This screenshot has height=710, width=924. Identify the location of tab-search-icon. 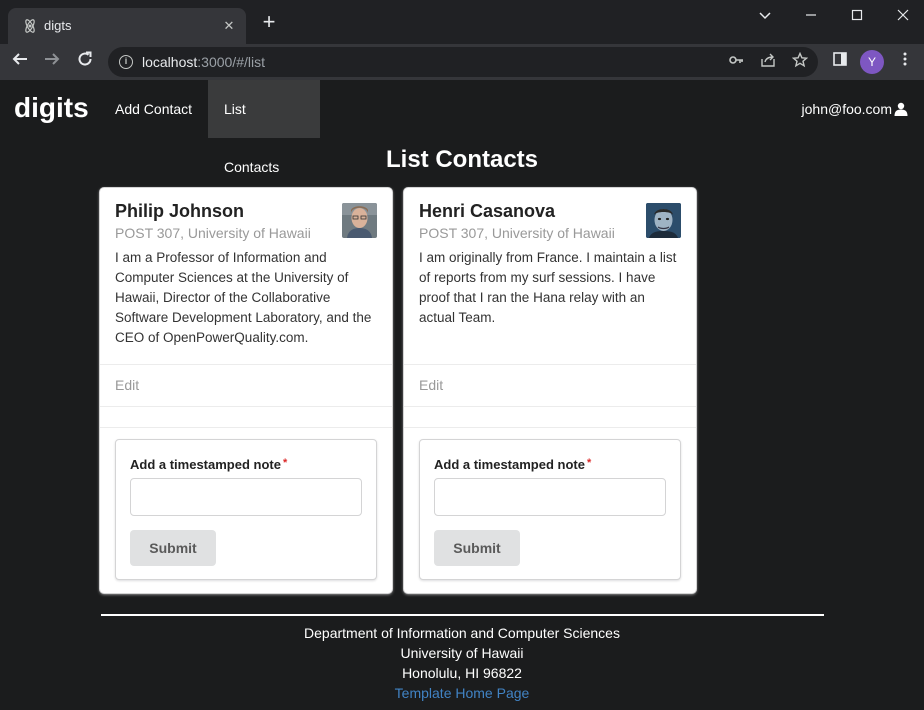
(765, 16).